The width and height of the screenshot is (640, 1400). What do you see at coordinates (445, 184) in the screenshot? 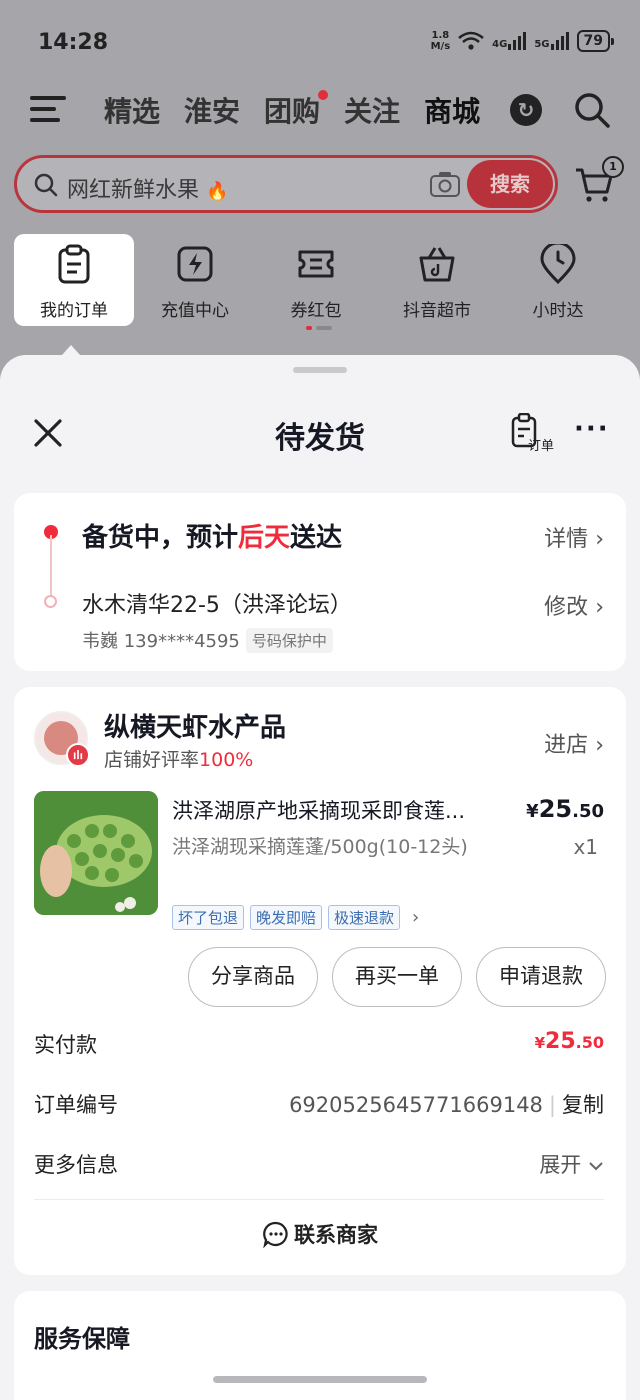
I see `camera-icon` at bounding box center [445, 184].